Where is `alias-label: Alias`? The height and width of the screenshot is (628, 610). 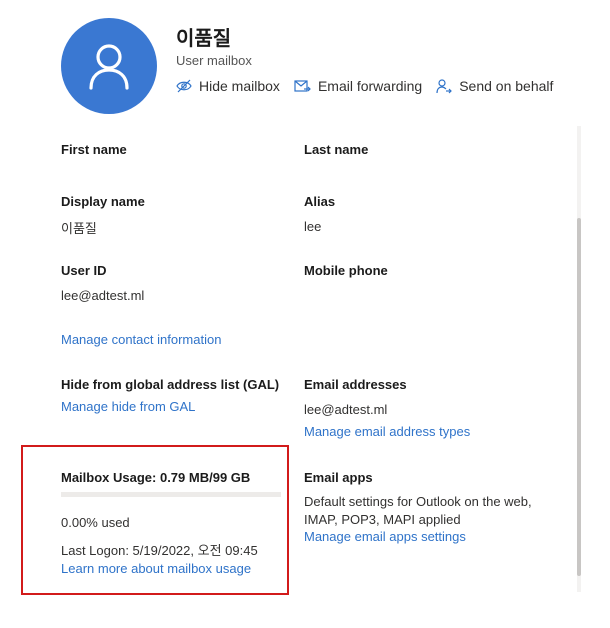
alias-label: Alias is located at coordinates (320, 201).